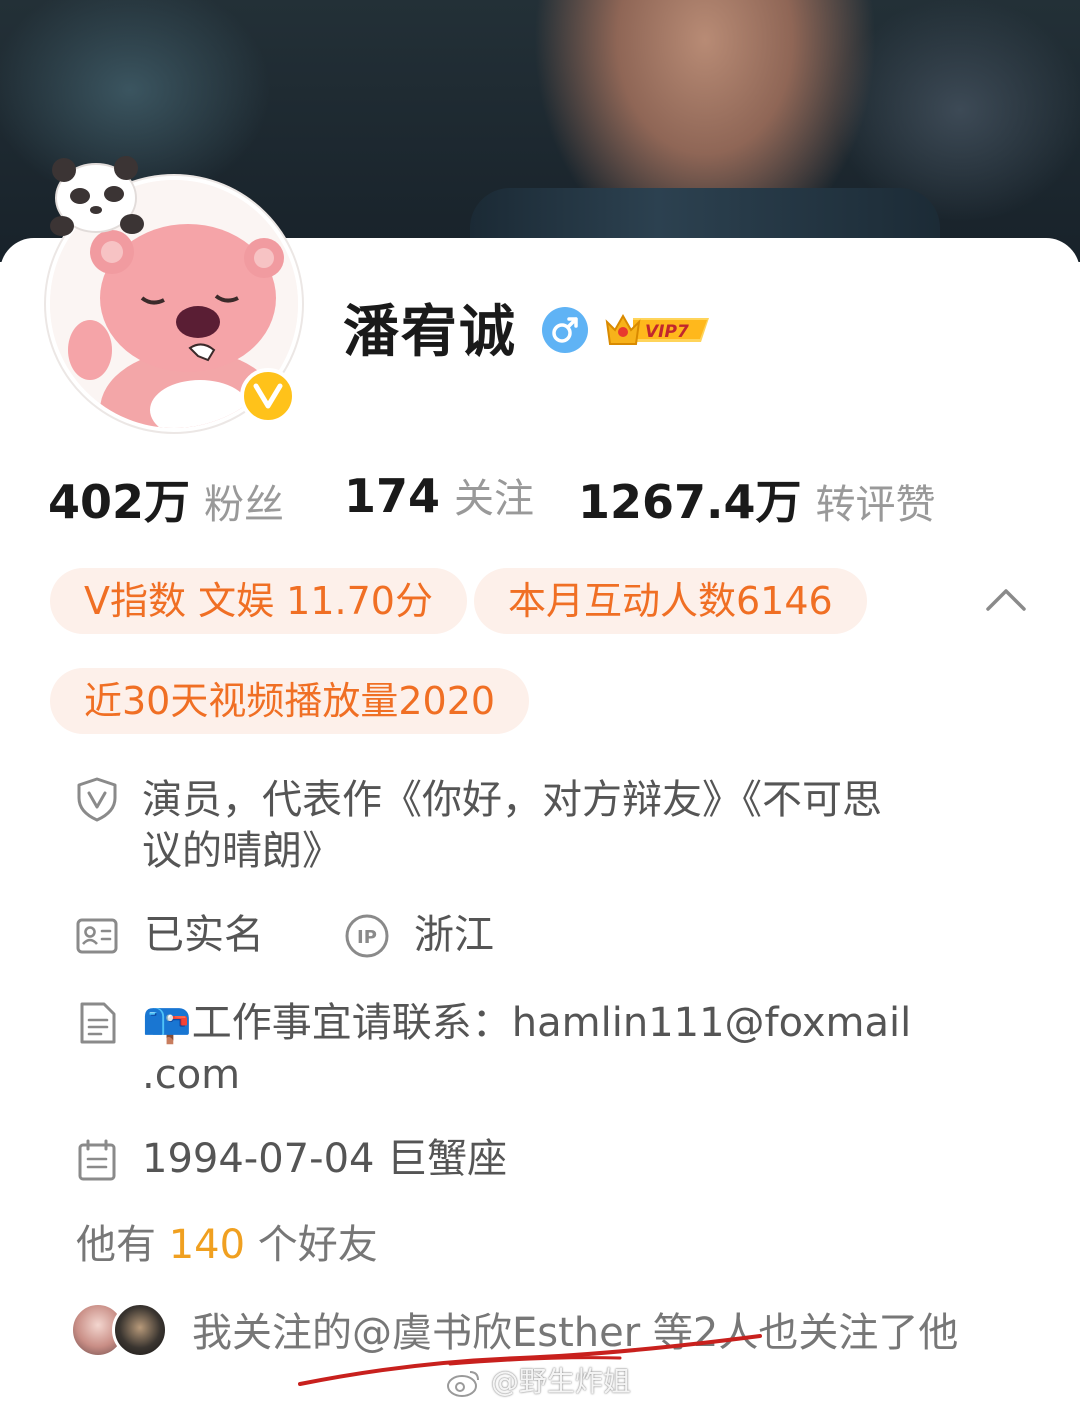 The width and height of the screenshot is (1080, 1411). What do you see at coordinates (463, 1384) in the screenshot?
I see `weibo-logo-icon` at bounding box center [463, 1384].